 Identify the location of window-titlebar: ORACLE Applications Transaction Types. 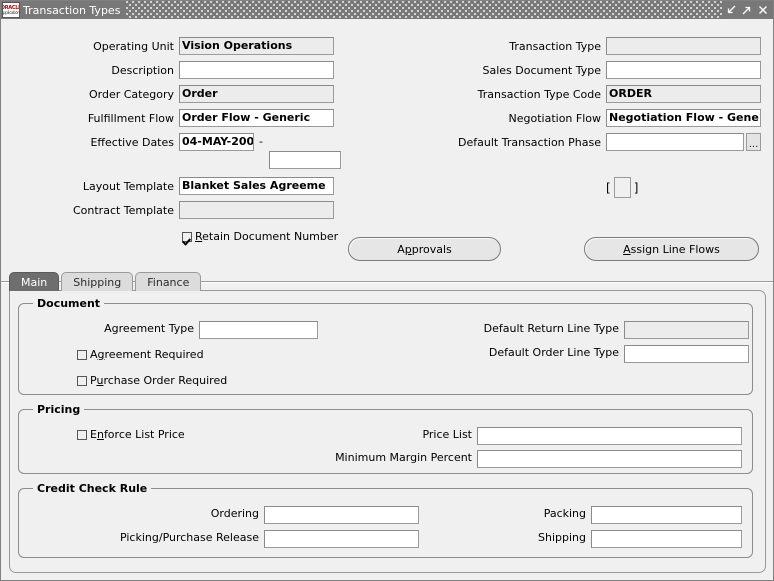
(387, 10).